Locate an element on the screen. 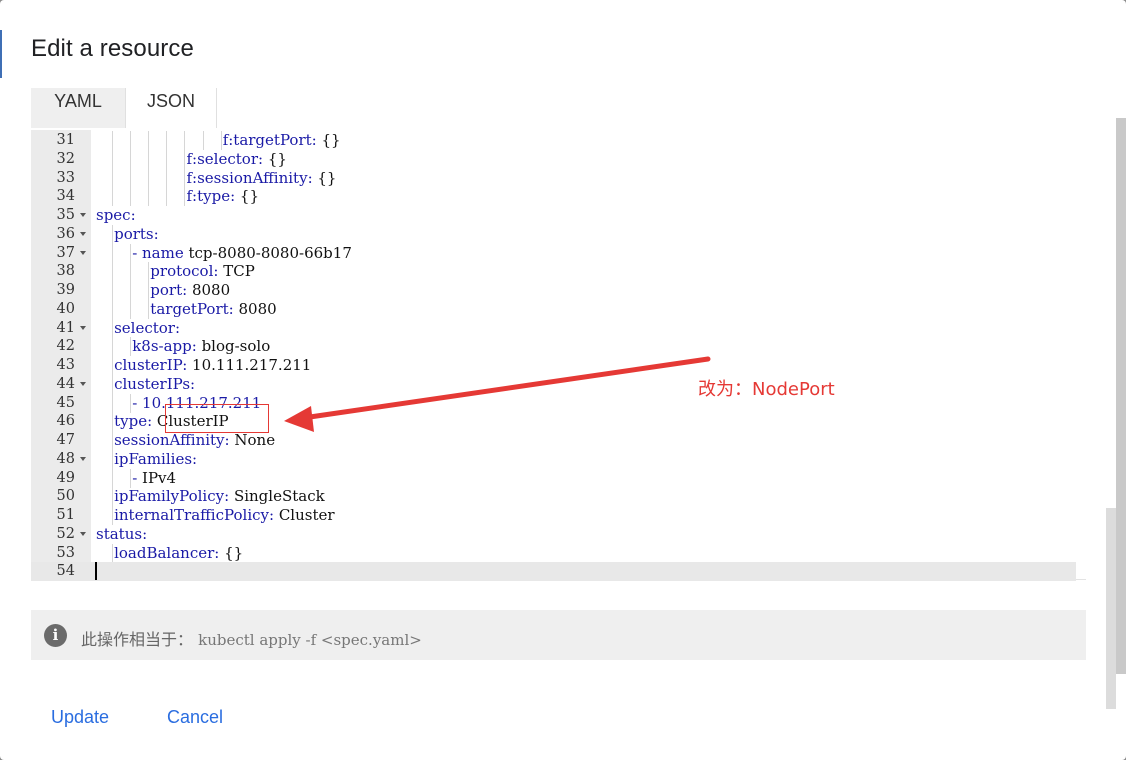 The height and width of the screenshot is (760, 1126). annotation-arrow is located at coordinates (497, 394).